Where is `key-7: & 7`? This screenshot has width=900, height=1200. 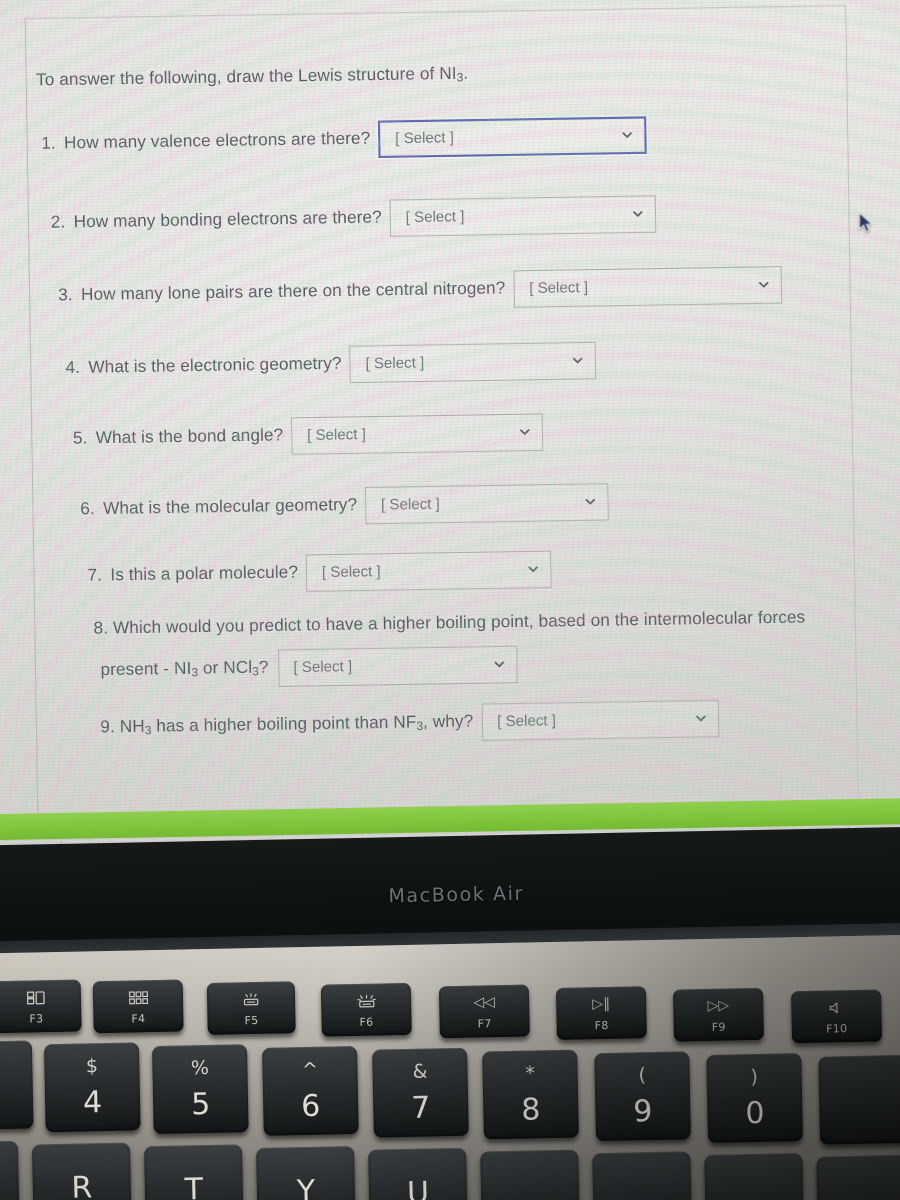 key-7: & 7 is located at coordinates (420, 1092).